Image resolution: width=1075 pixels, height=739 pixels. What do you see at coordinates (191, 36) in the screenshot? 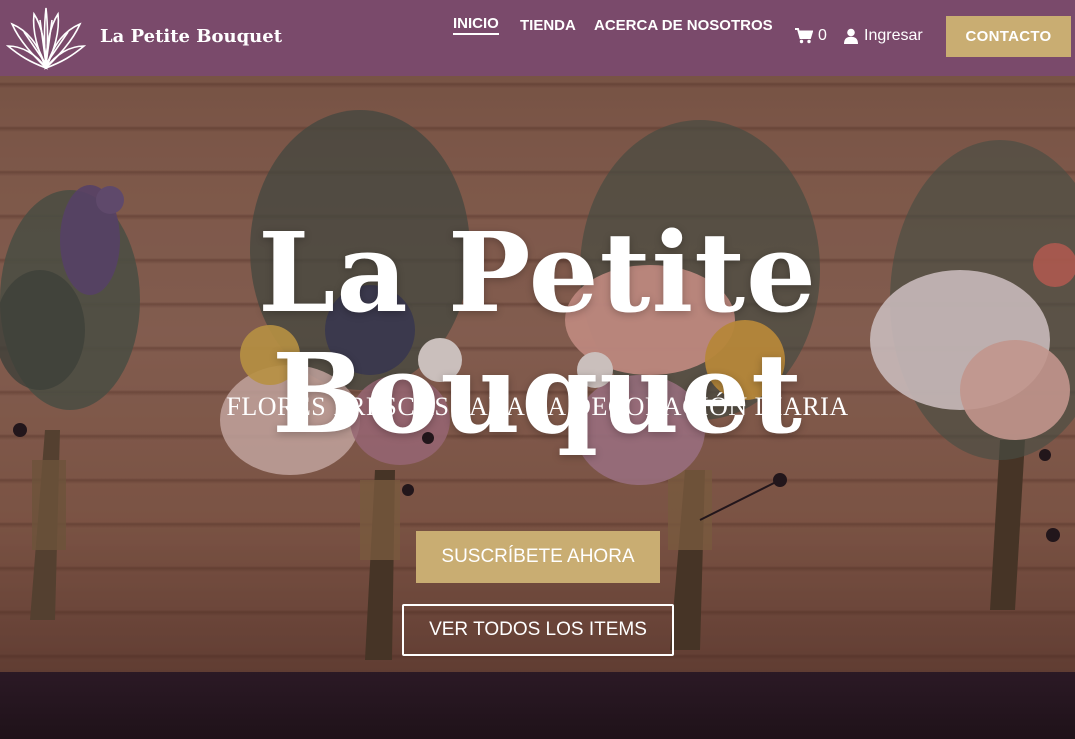
I see `brand-name: La Petite Bouquet` at bounding box center [191, 36].